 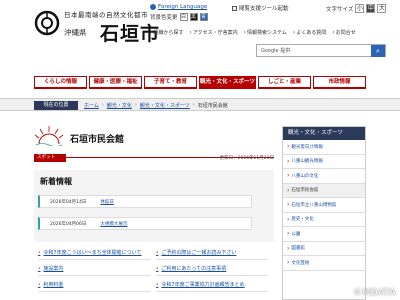 What do you see at coordinates (382, 8) in the screenshot?
I see `font-large-button: 大` at bounding box center [382, 8].